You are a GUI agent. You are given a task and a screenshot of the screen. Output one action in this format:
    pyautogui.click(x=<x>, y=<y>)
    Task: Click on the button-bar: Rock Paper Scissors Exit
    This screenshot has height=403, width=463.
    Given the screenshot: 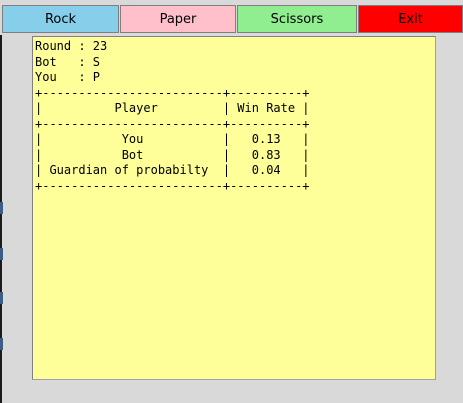 What is the action you would take?
    pyautogui.click(x=231, y=17)
    